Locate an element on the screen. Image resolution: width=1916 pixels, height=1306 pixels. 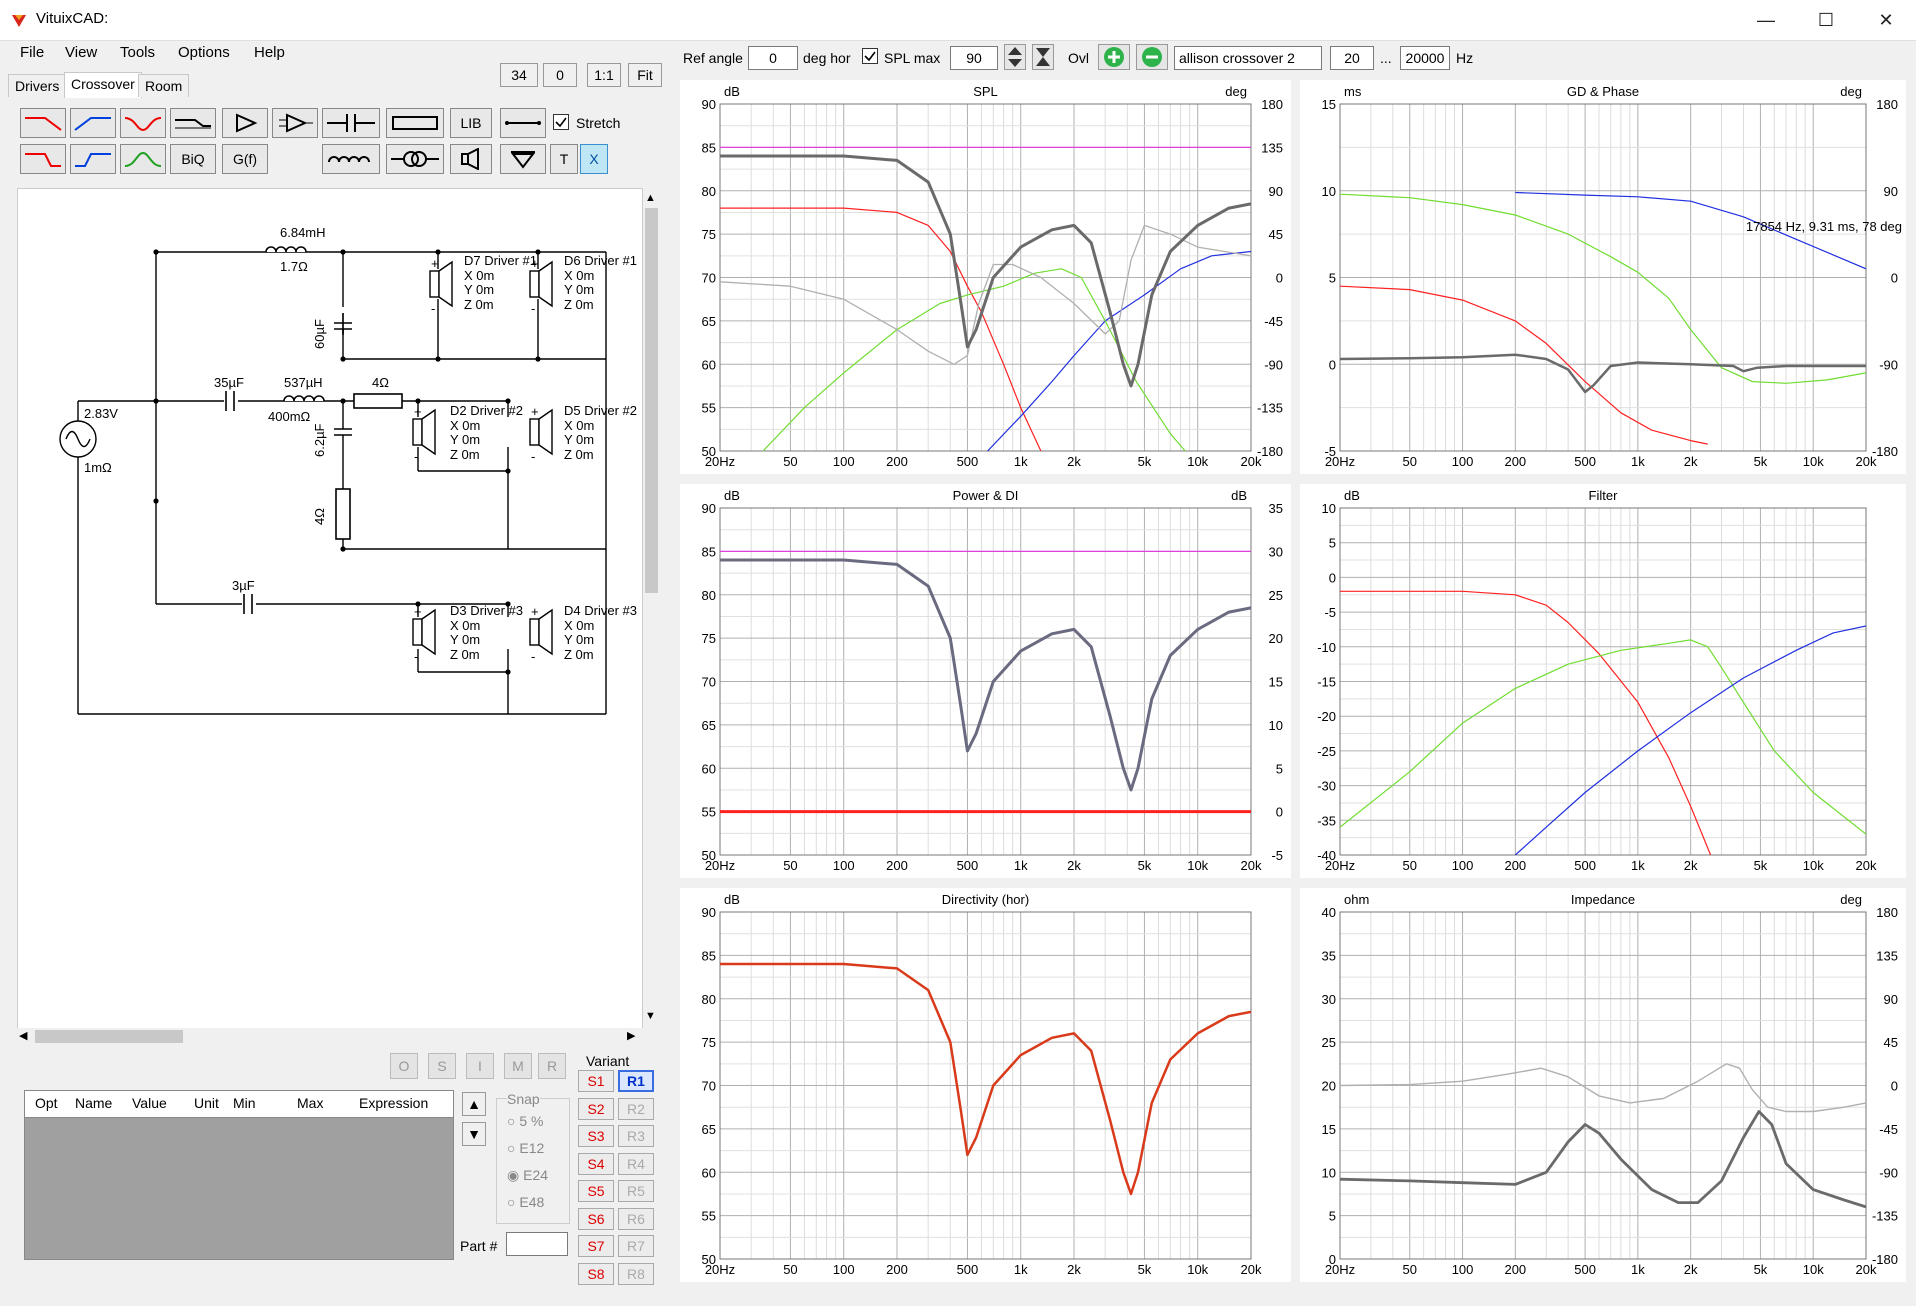
spl-max-checkbox is located at coordinates (870, 56).